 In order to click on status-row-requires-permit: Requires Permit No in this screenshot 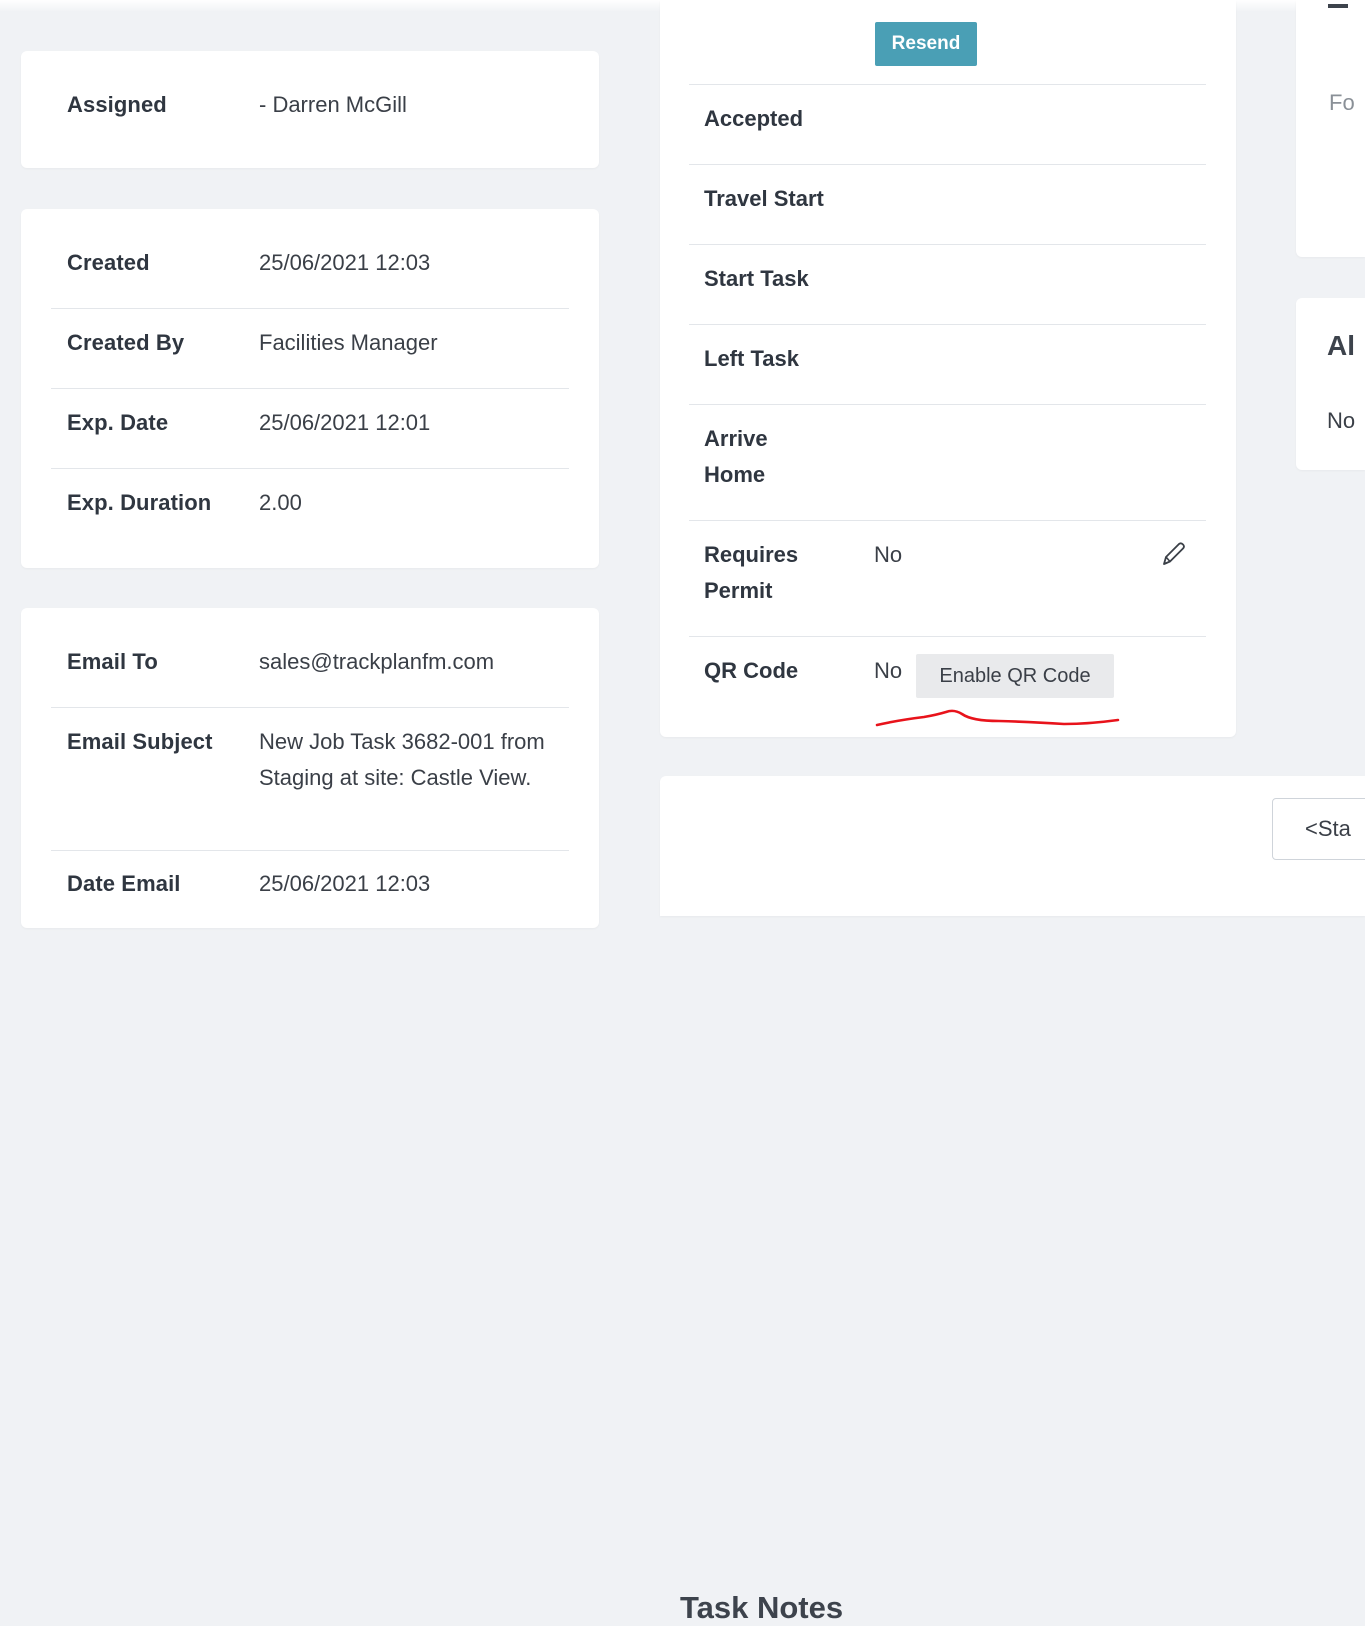, I will do `click(954, 573)`.